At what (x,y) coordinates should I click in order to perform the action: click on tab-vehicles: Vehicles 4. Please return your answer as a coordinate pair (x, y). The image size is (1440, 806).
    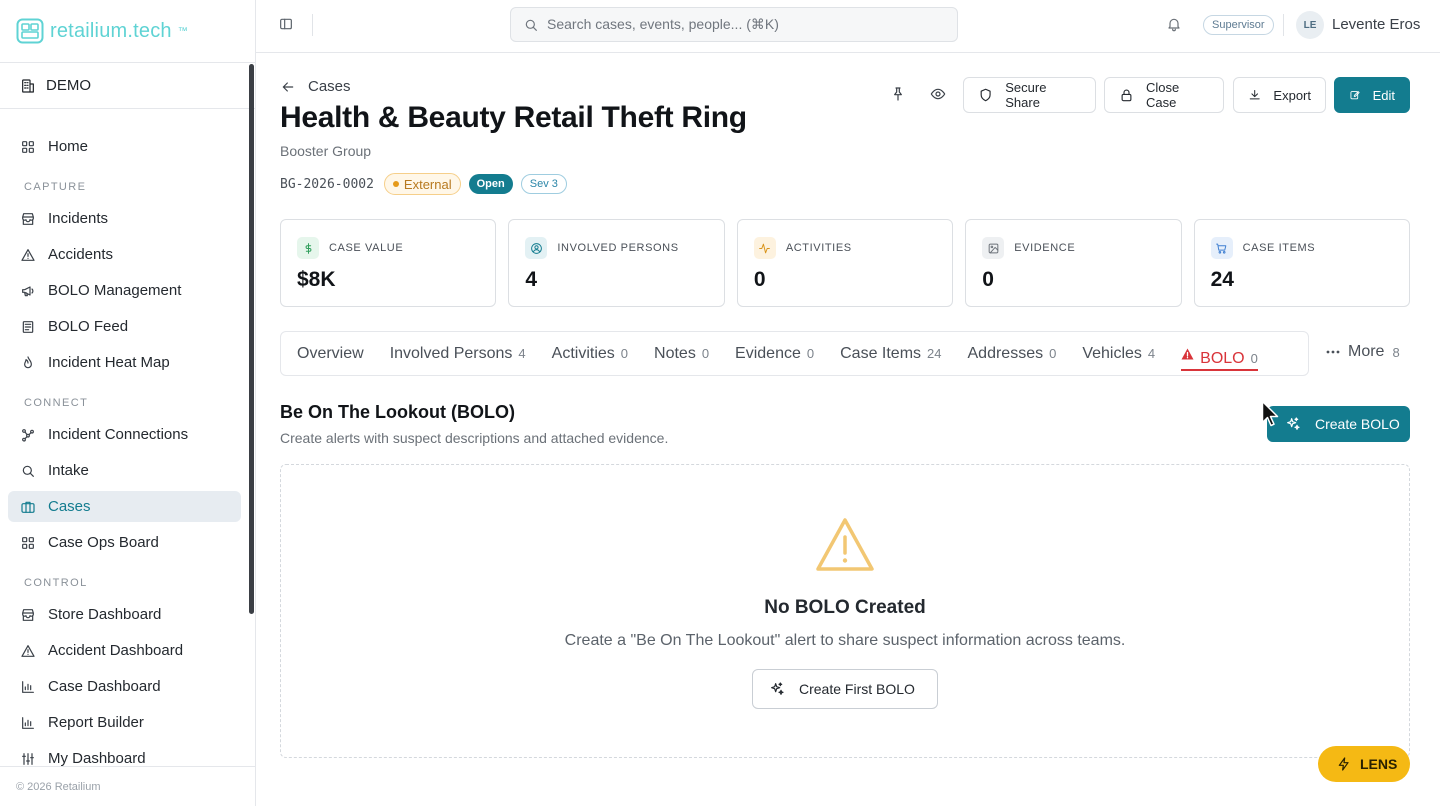
    Looking at the image, I should click on (1118, 353).